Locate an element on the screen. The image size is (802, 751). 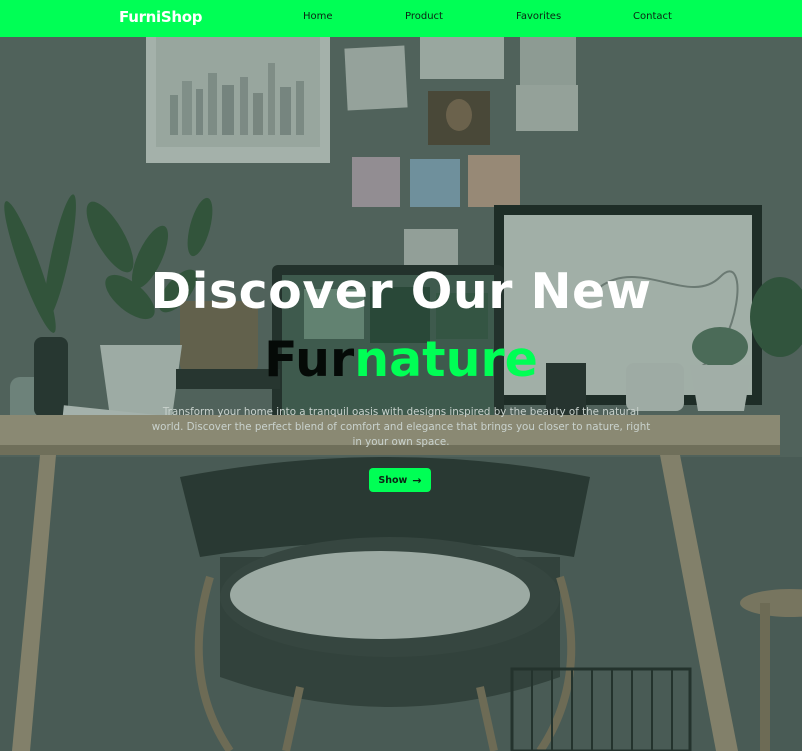
nav-product-link: Product is located at coordinates (424, 16).